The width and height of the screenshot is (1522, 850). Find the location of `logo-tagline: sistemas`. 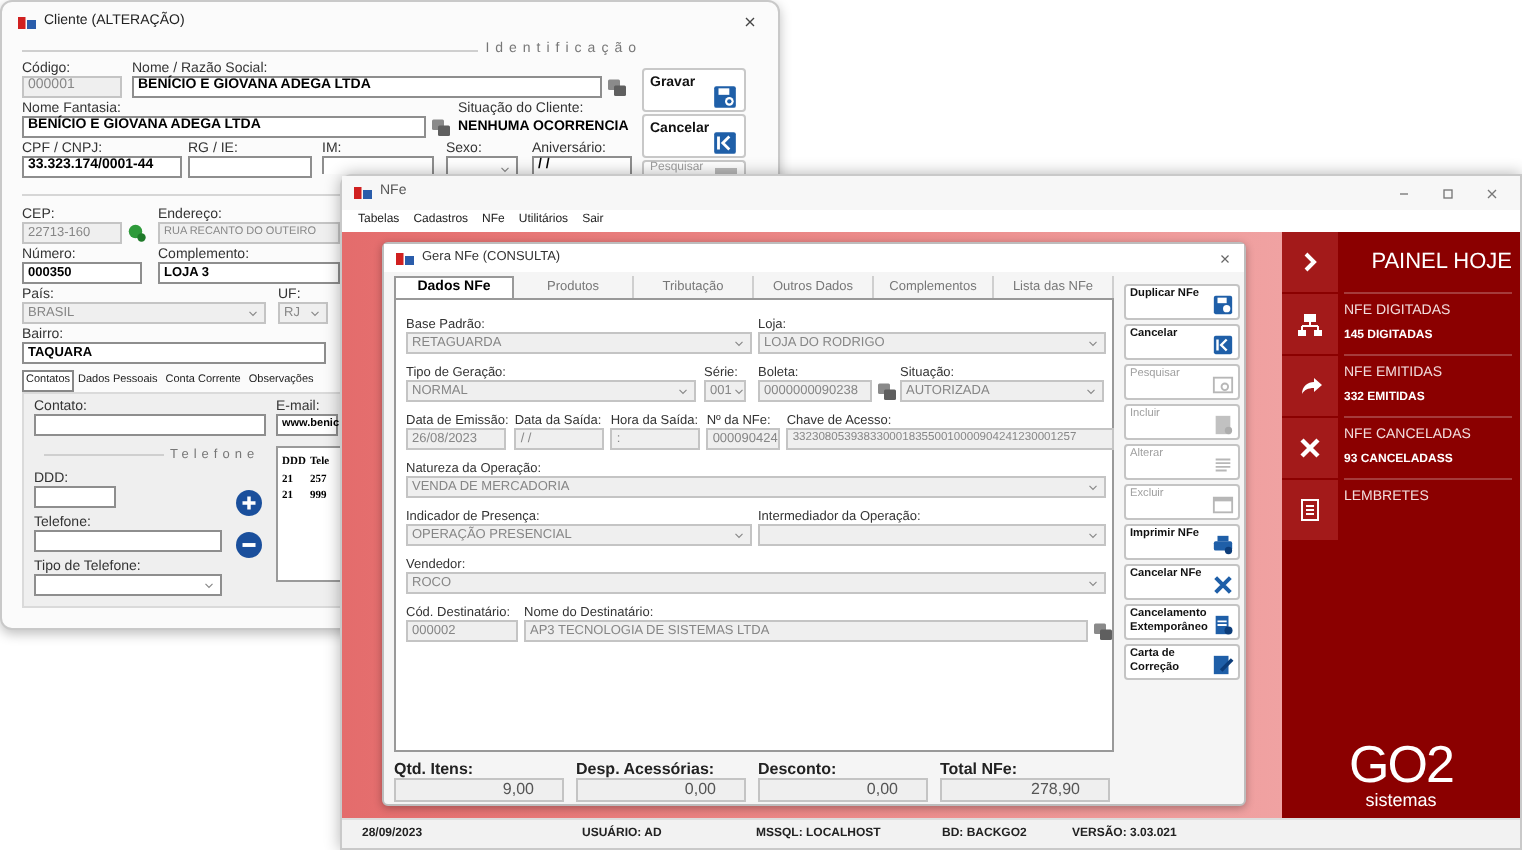

logo-tagline: sistemas is located at coordinates (1401, 800).